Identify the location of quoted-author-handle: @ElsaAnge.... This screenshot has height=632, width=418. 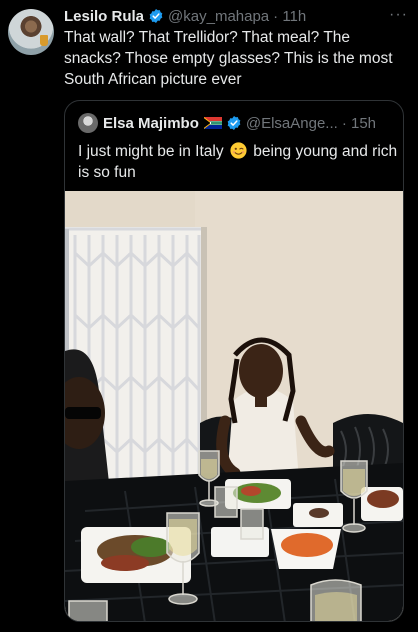
(292, 123).